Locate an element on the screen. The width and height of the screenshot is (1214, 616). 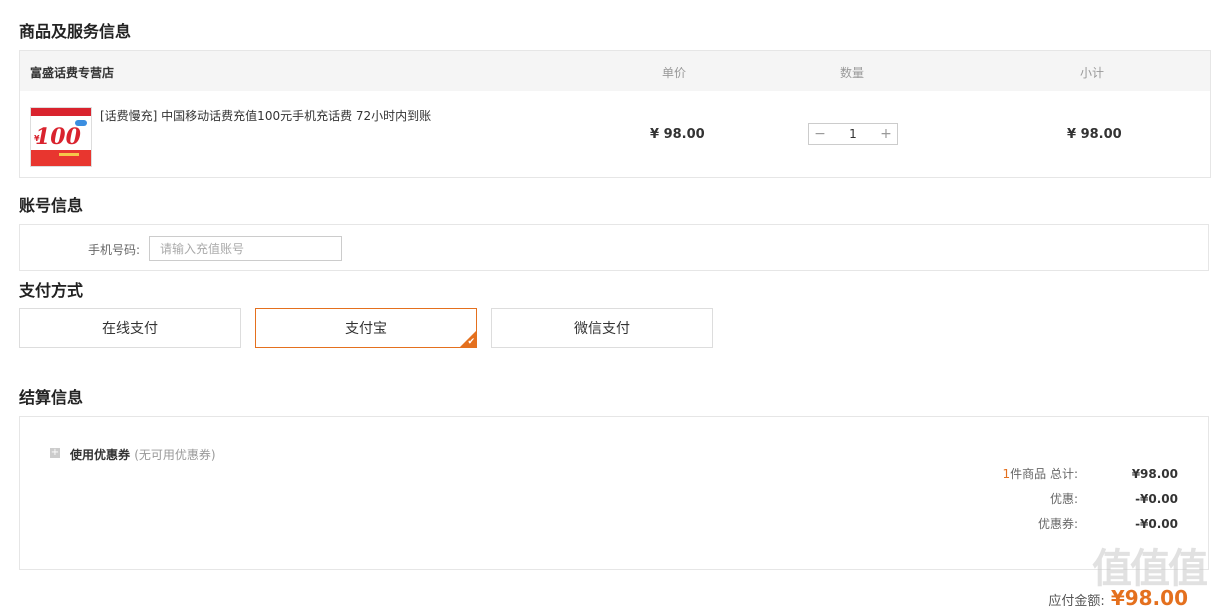
payable-label: 应付金额: is located at coordinates (1076, 601).